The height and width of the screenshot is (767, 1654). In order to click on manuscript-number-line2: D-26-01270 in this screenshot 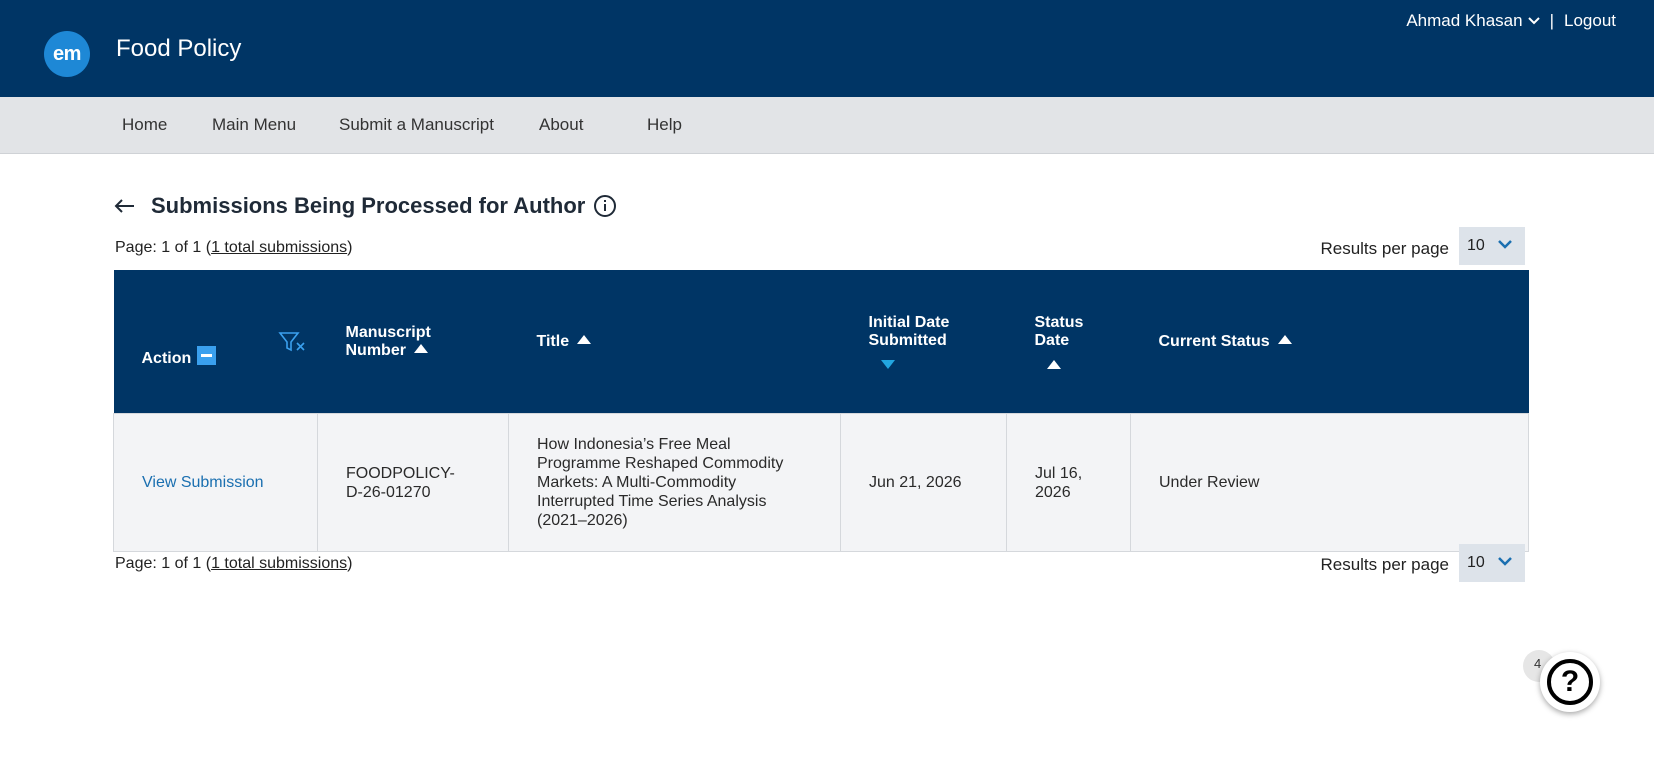, I will do `click(388, 492)`.